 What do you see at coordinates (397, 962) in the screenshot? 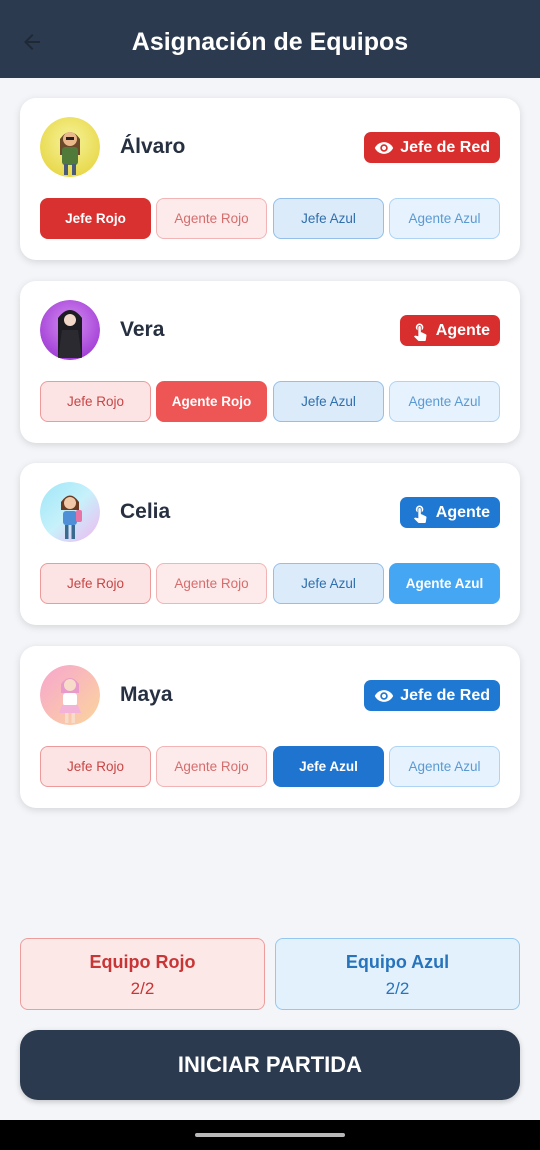
I see `team-name: Equipo Azul` at bounding box center [397, 962].